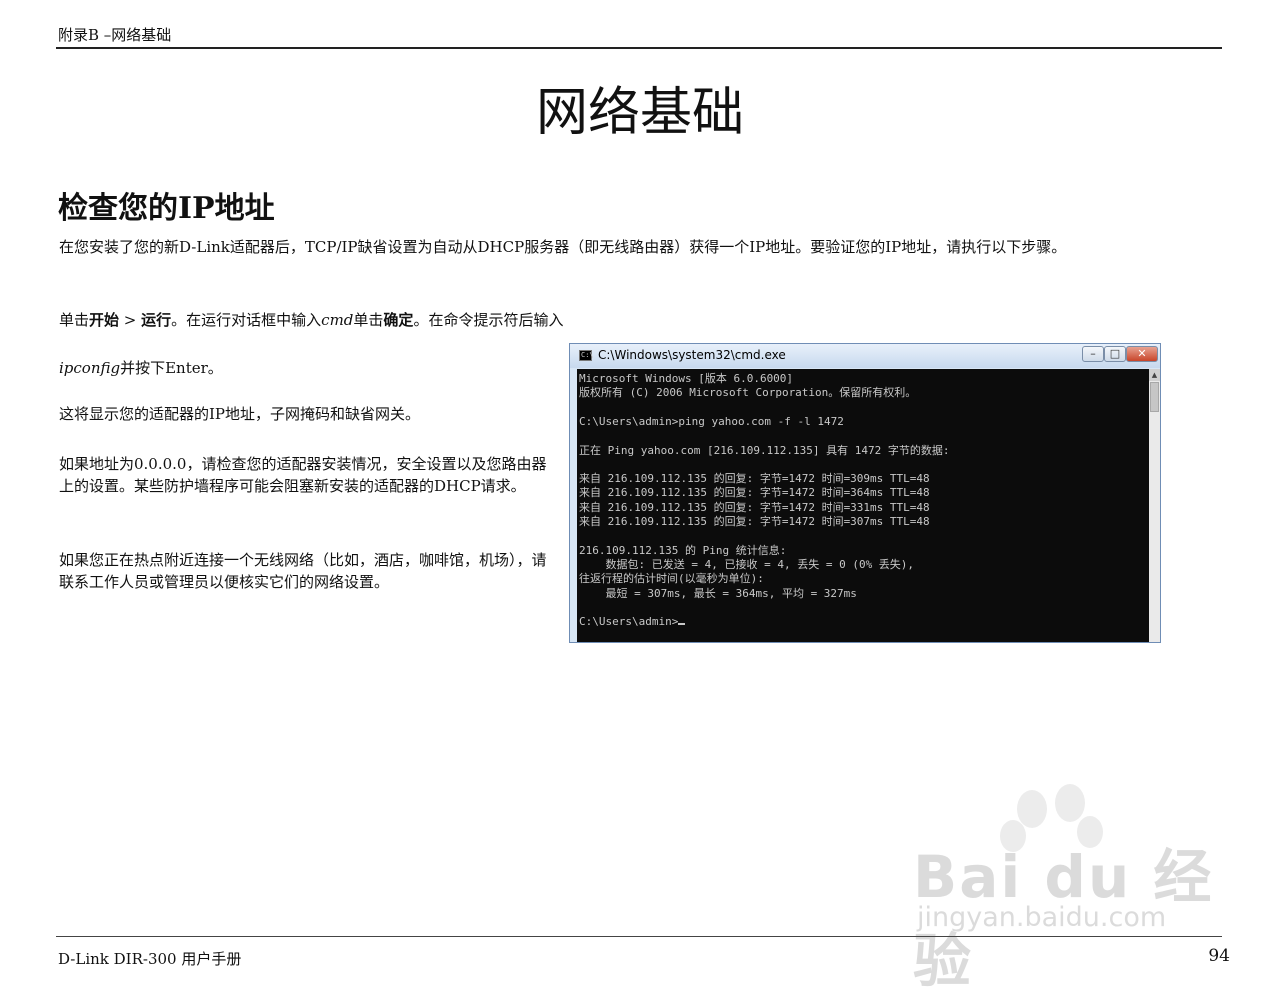 The height and width of the screenshot is (998, 1280). What do you see at coordinates (639, 48) in the screenshot?
I see `header-divider` at bounding box center [639, 48].